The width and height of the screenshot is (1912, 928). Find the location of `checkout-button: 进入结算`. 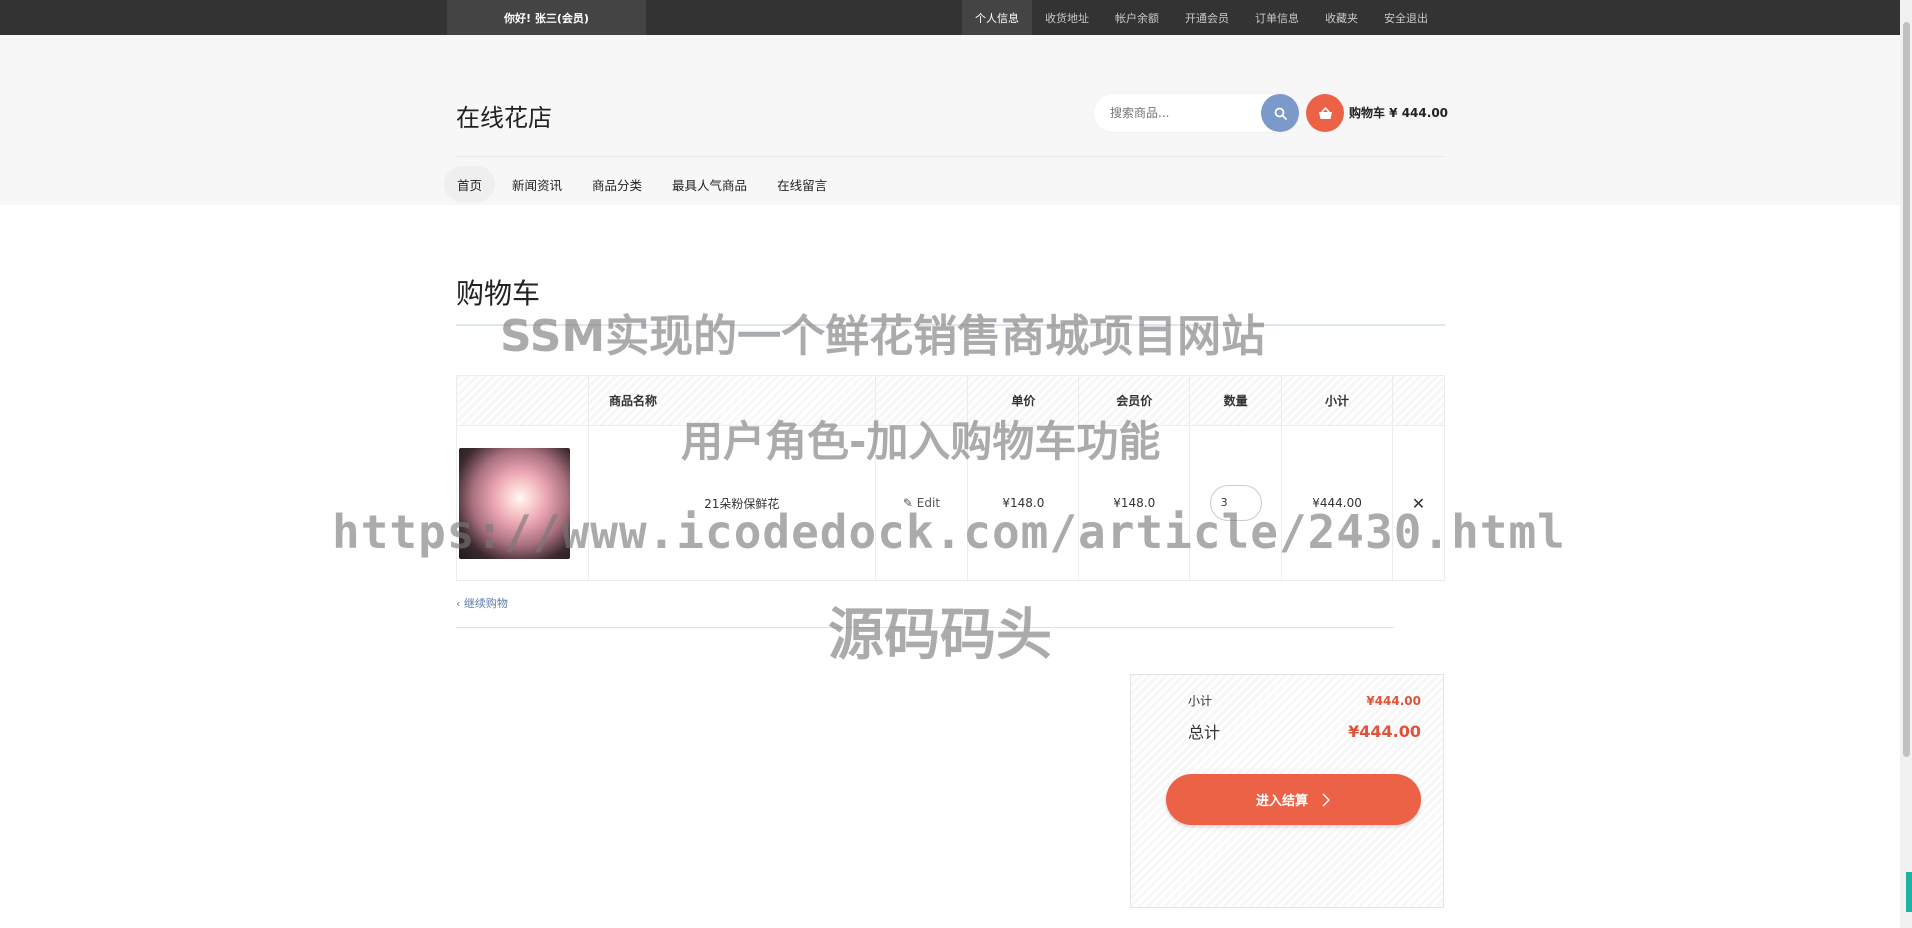

checkout-button: 进入结算 is located at coordinates (1293, 799).